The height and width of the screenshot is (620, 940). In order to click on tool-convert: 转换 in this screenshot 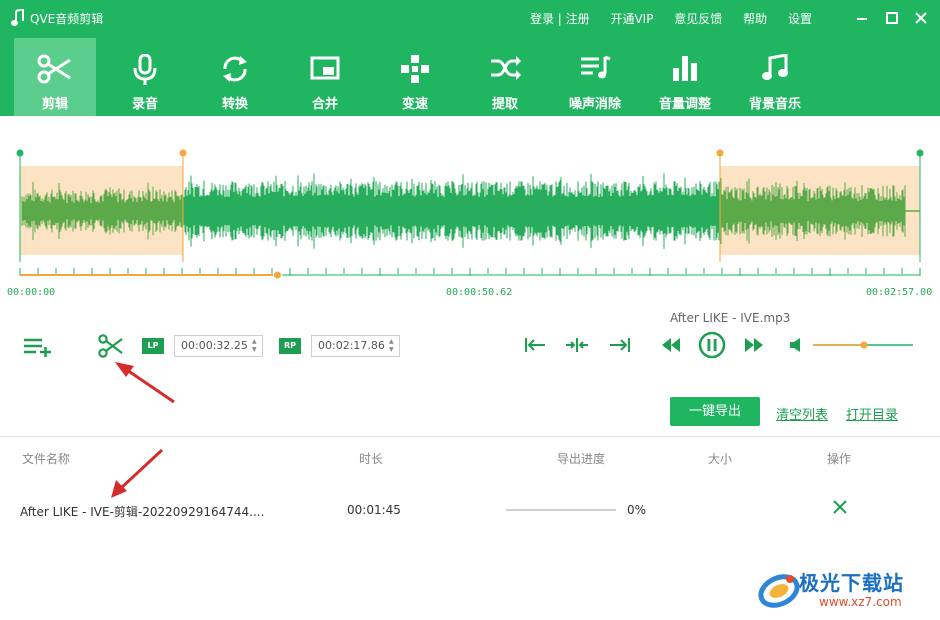, I will do `click(235, 77)`.